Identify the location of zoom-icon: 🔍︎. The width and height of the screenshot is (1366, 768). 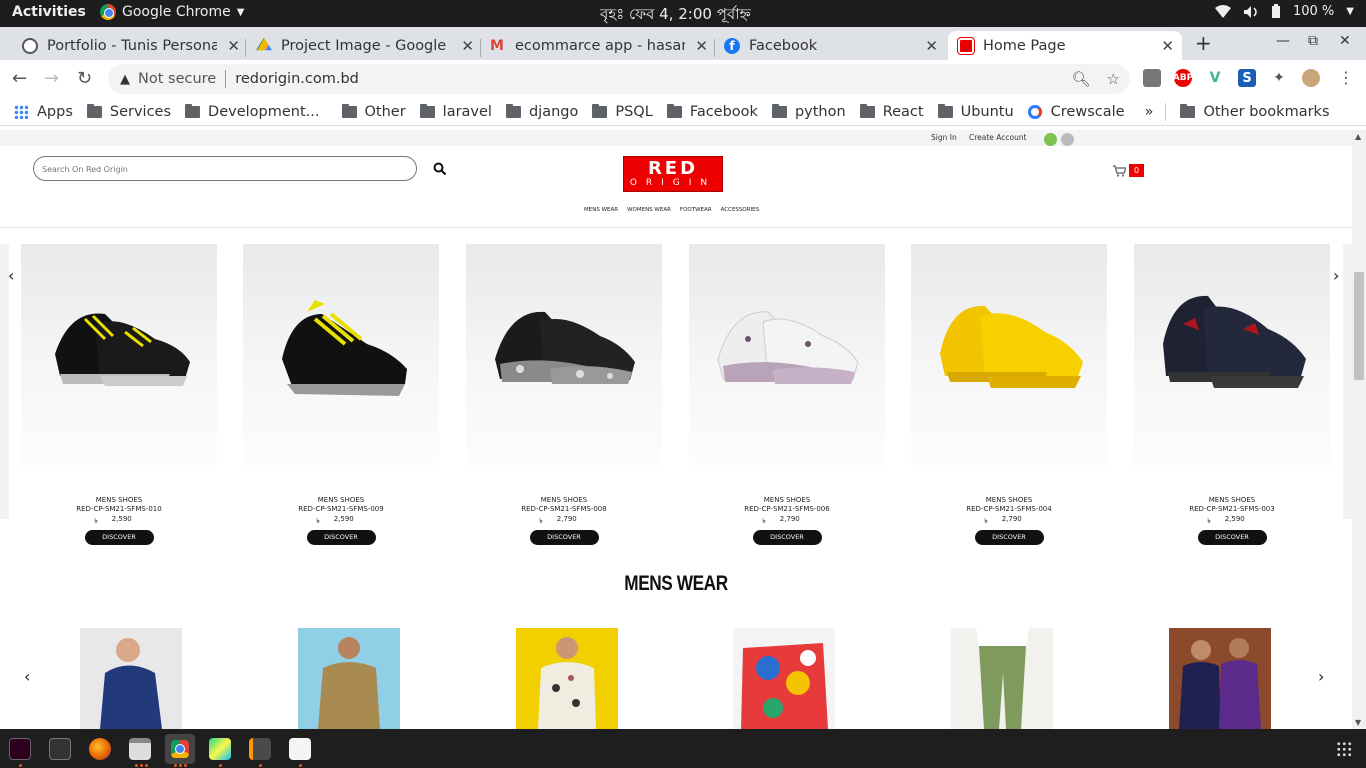
(1081, 79).